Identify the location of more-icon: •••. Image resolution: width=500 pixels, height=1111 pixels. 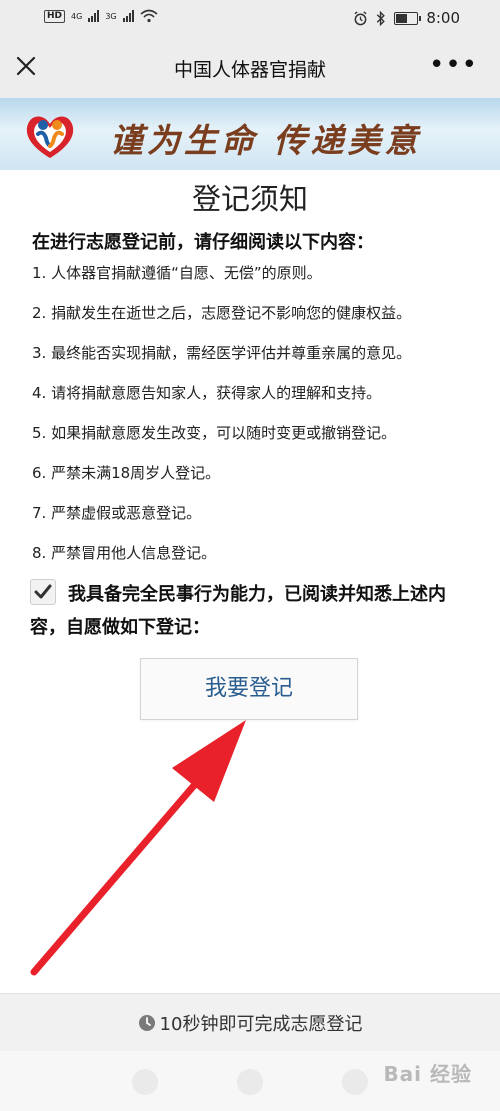
(453, 65).